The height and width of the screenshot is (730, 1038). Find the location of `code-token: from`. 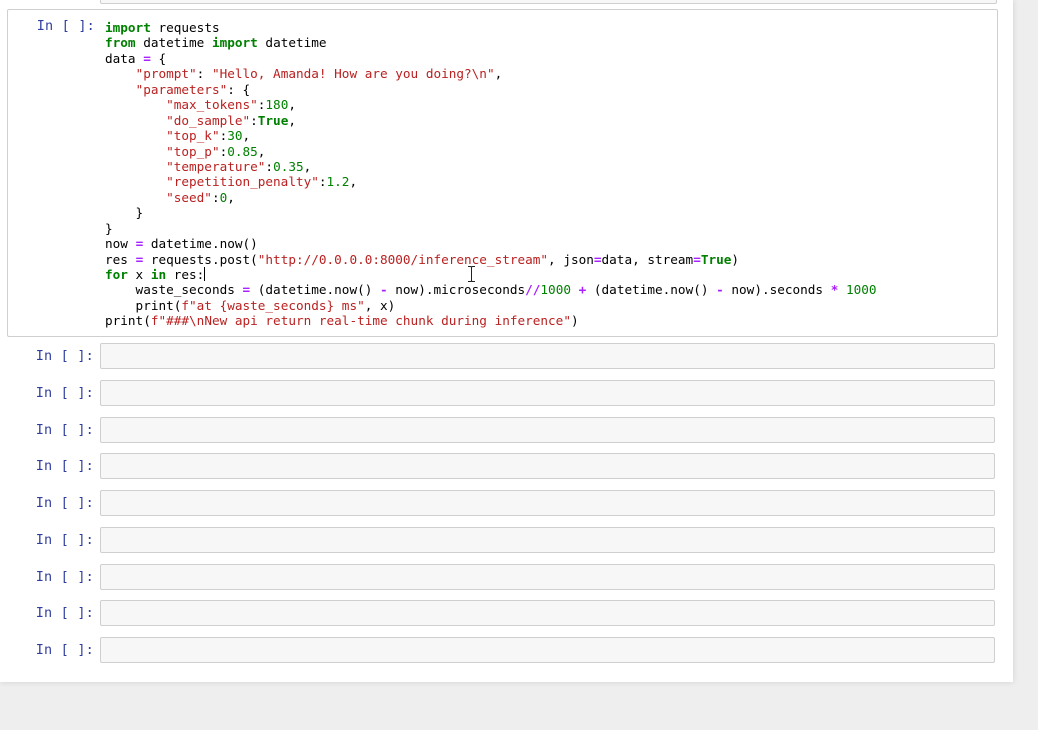

code-token: from is located at coordinates (120, 43).